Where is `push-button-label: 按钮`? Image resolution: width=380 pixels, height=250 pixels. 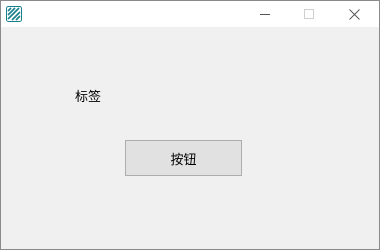 push-button-label: 按钮 is located at coordinates (183, 160).